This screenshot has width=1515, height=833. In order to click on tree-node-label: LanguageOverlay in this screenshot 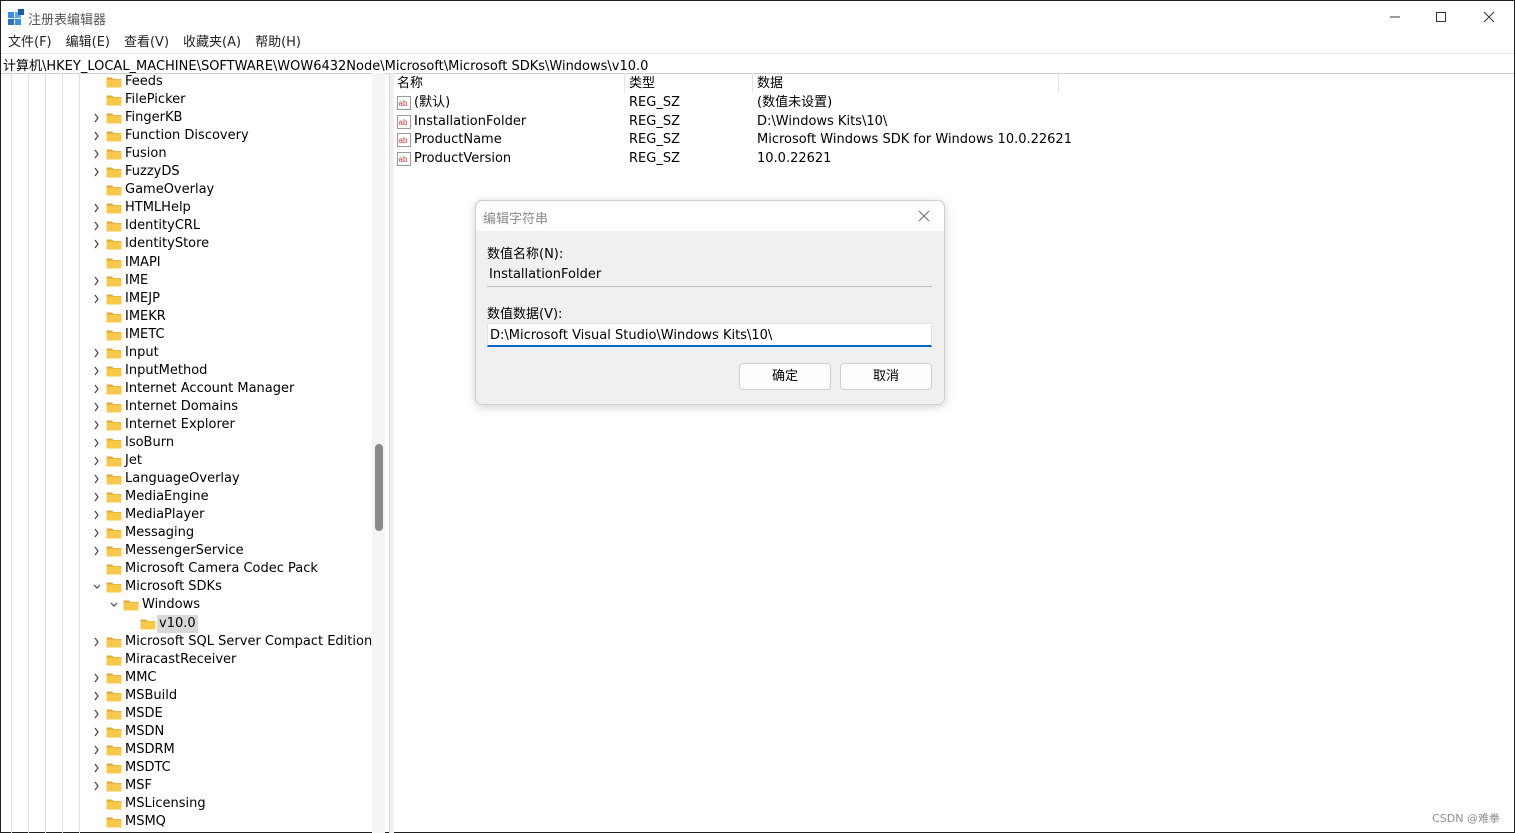, I will do `click(182, 479)`.